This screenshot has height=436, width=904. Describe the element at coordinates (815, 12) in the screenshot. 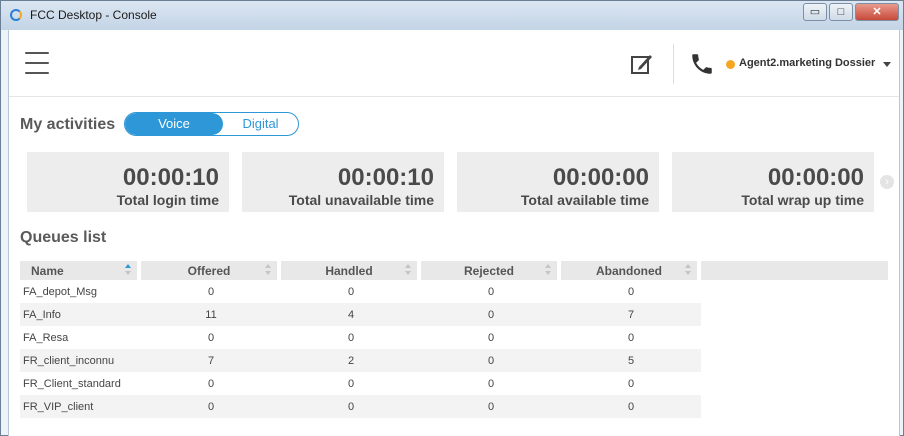

I see `minimize-button: ▭` at that location.